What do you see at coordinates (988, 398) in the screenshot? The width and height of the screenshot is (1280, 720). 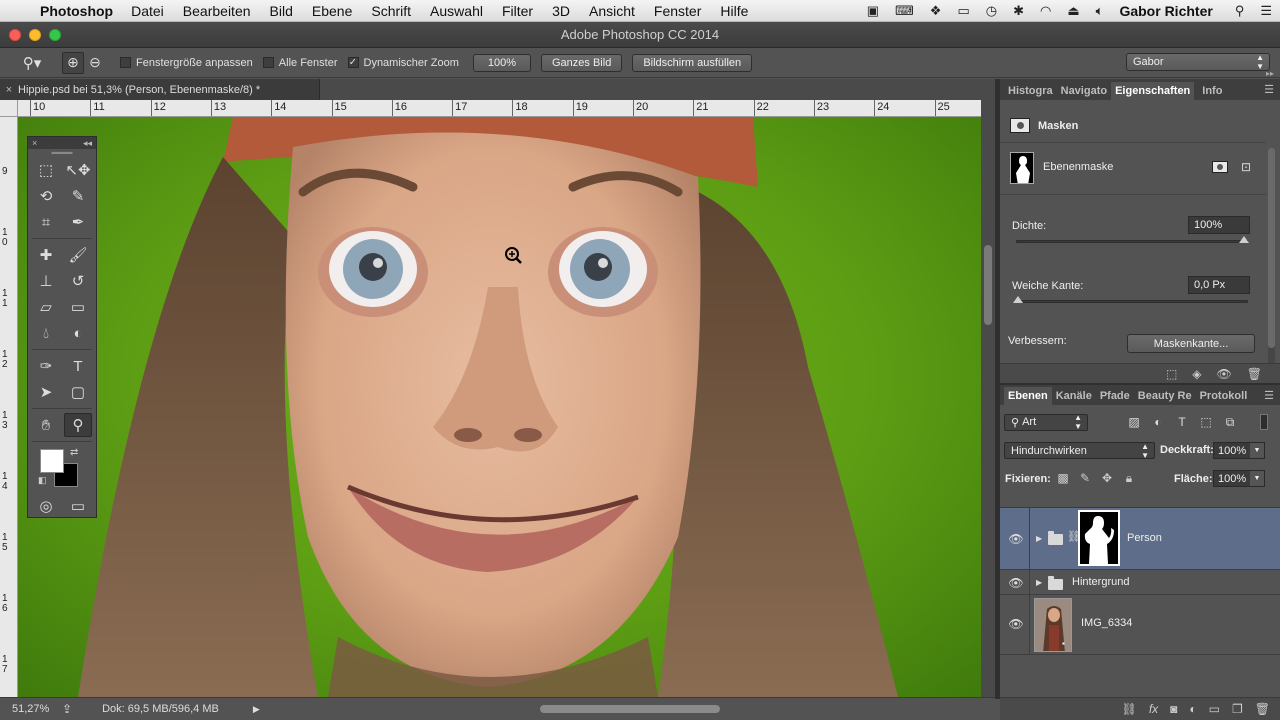 I see `canvas-vertical-scrollbar` at bounding box center [988, 398].